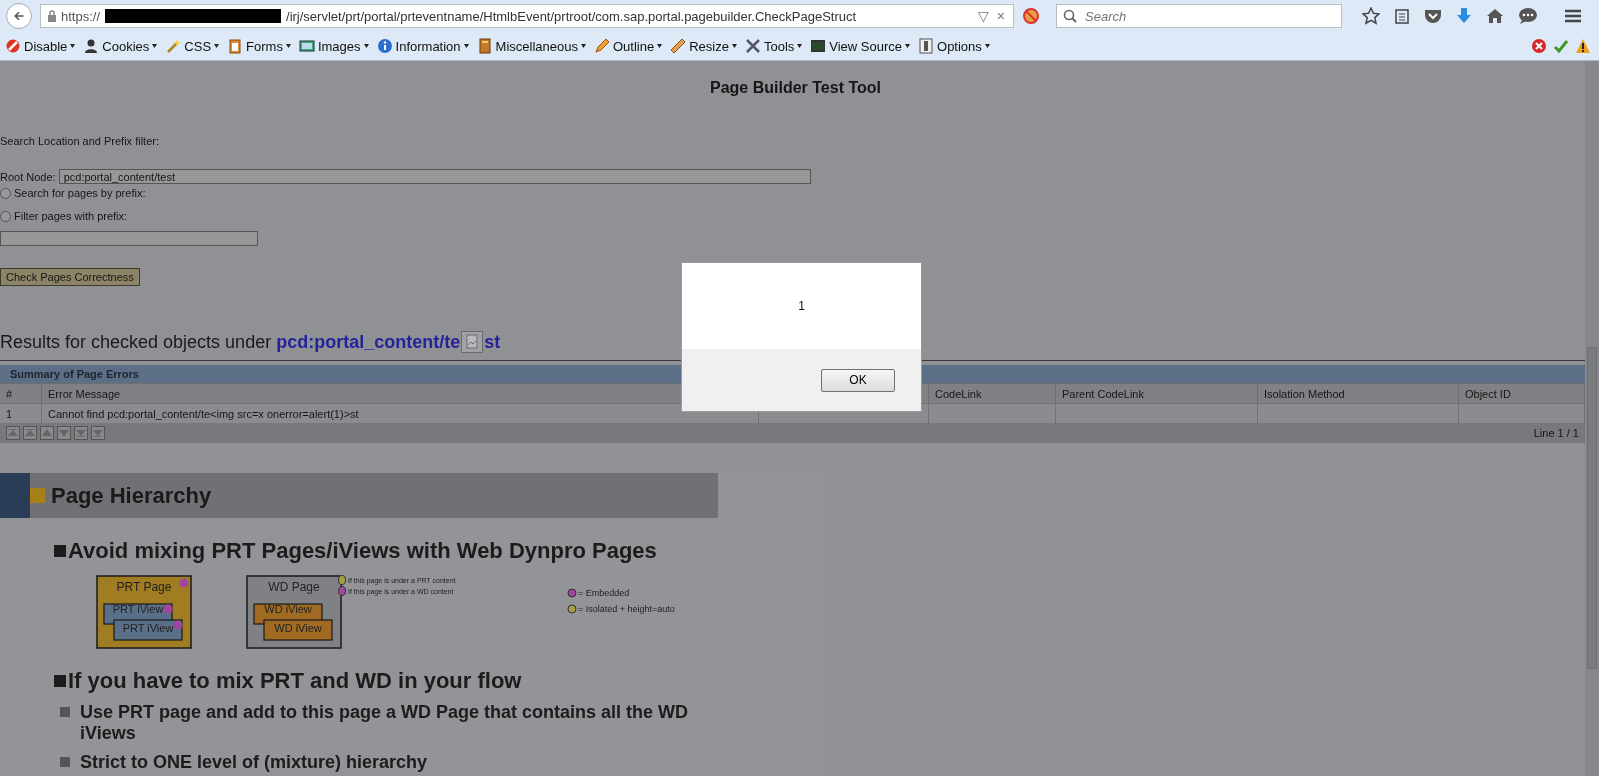 This screenshot has height=776, width=1599. Describe the element at coordinates (858, 380) in the screenshot. I see `ok-button: OK` at that location.